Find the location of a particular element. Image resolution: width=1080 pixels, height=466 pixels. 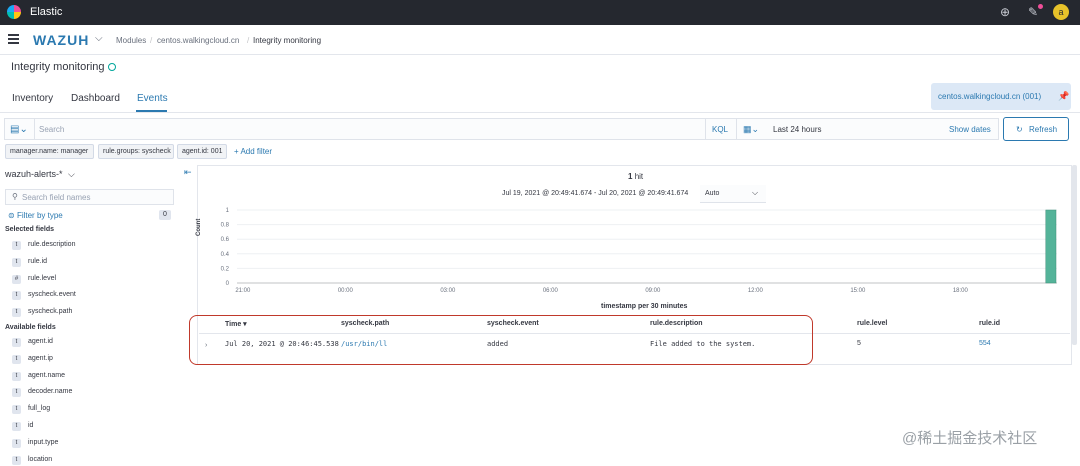

y-tick-label: 0.8 is located at coordinates (225, 226).